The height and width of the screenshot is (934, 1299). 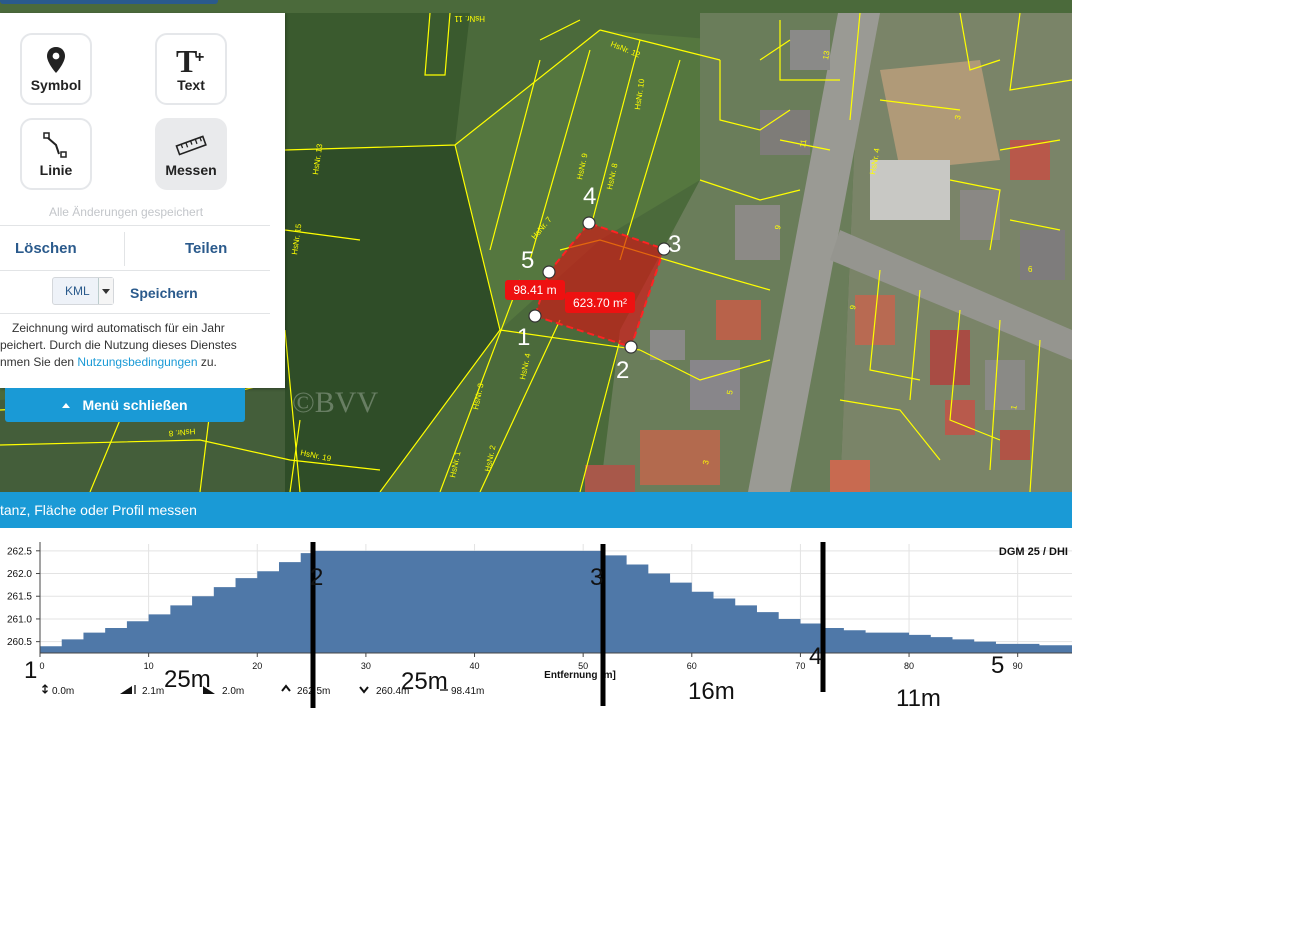 What do you see at coordinates (37, 362) in the screenshot?
I see `disclaimer-line-3-start: nmen Sie den` at bounding box center [37, 362].